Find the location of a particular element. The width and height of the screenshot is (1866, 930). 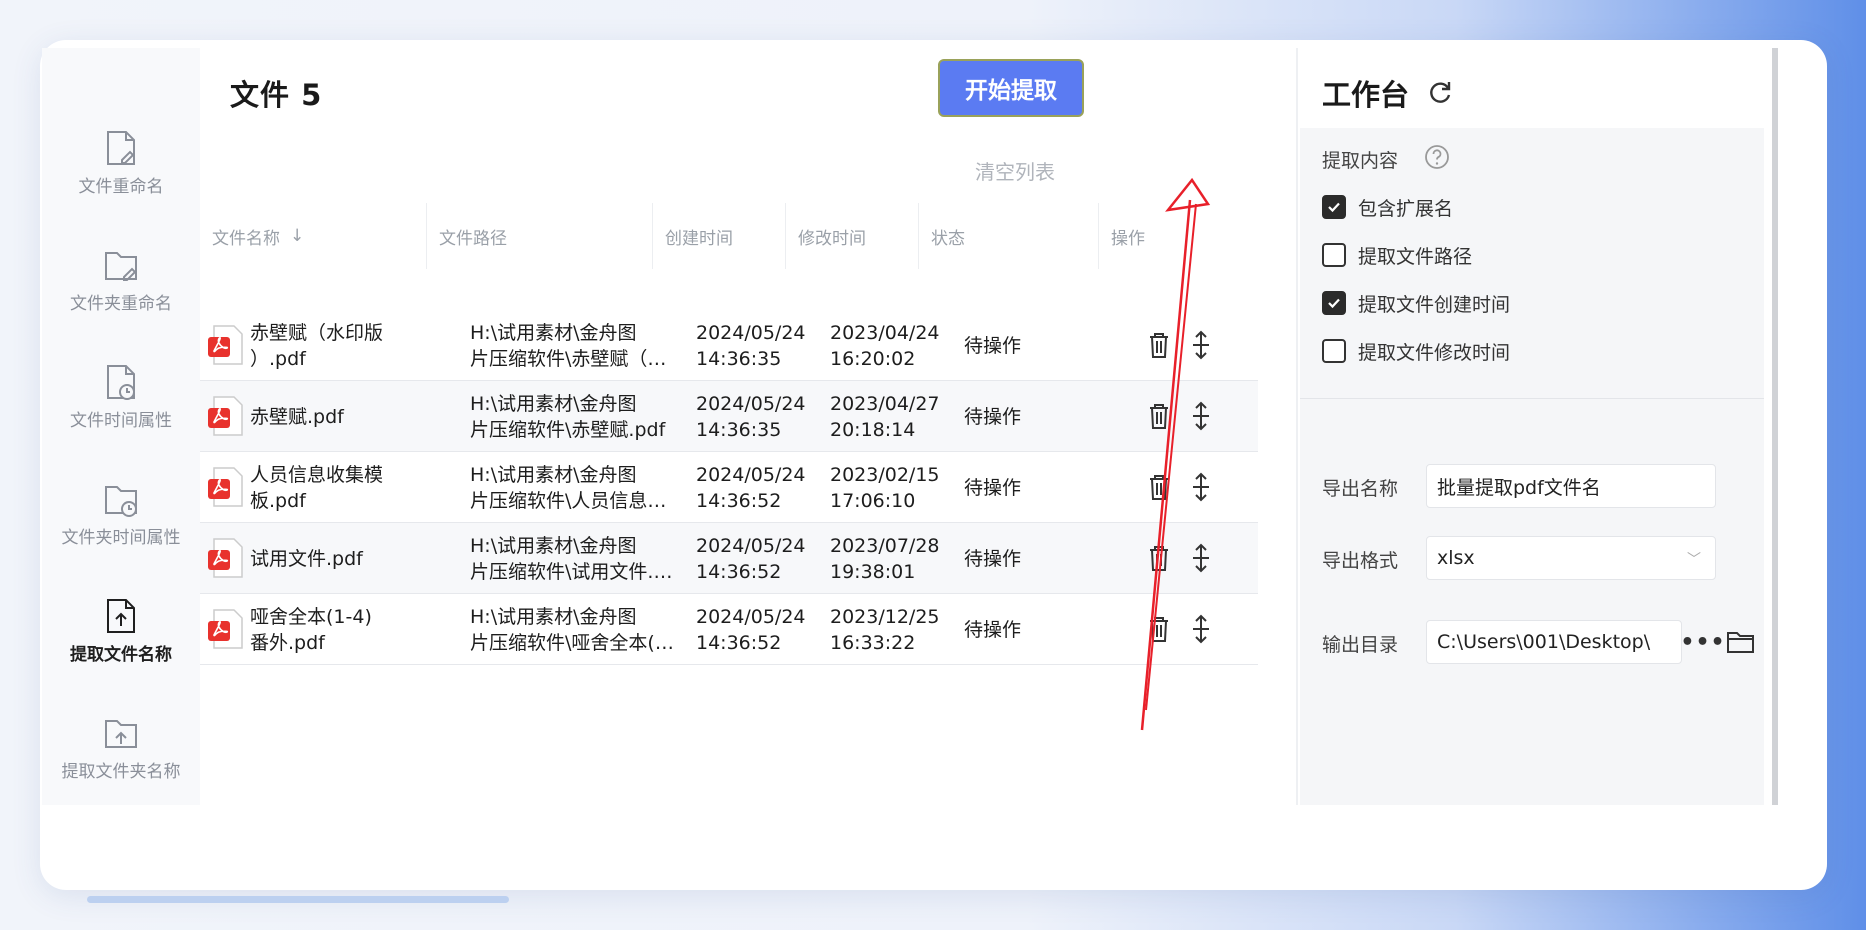

sidebar-item-label: 文件夹重命名 is located at coordinates (121, 304).